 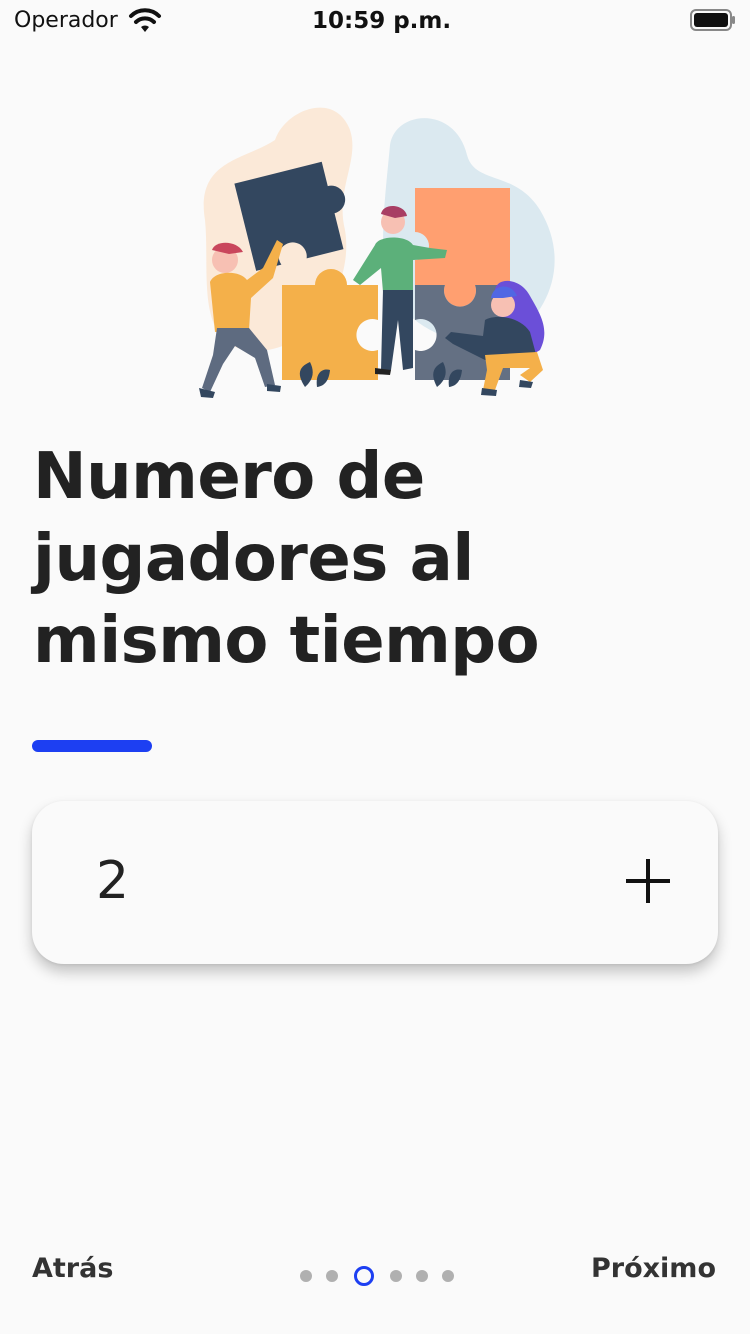 I want to click on puzzle-team-illustration, so click(x=377, y=252).